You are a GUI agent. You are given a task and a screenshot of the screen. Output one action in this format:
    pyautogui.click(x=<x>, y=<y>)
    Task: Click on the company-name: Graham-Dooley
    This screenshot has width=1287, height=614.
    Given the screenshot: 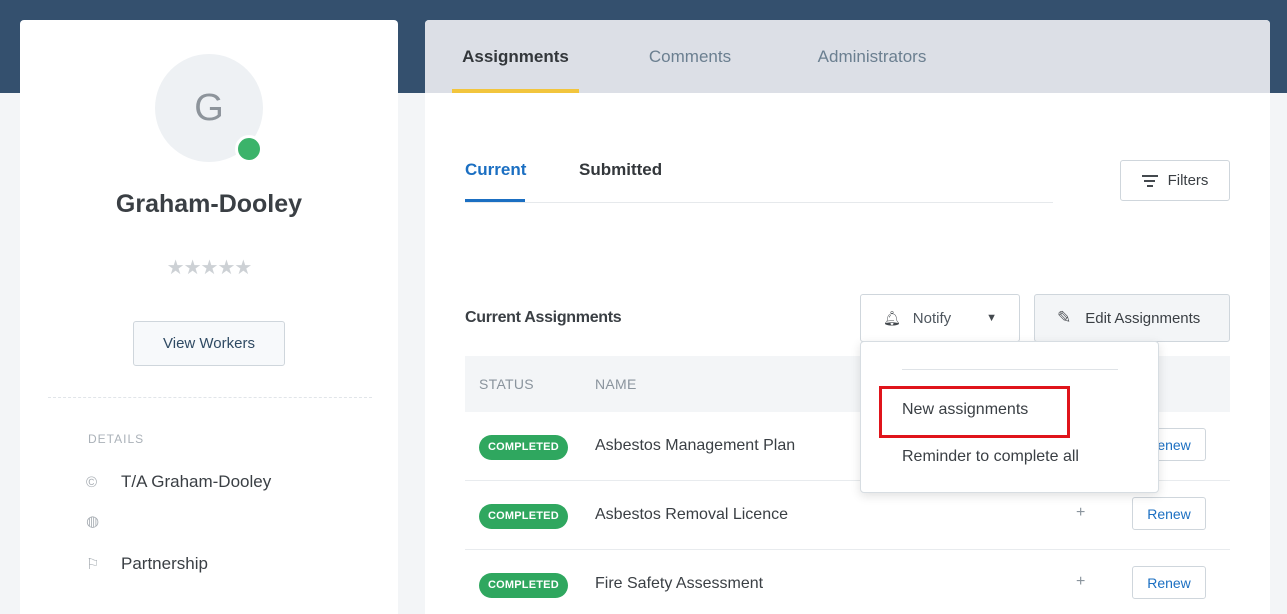 What is the action you would take?
    pyautogui.click(x=209, y=204)
    